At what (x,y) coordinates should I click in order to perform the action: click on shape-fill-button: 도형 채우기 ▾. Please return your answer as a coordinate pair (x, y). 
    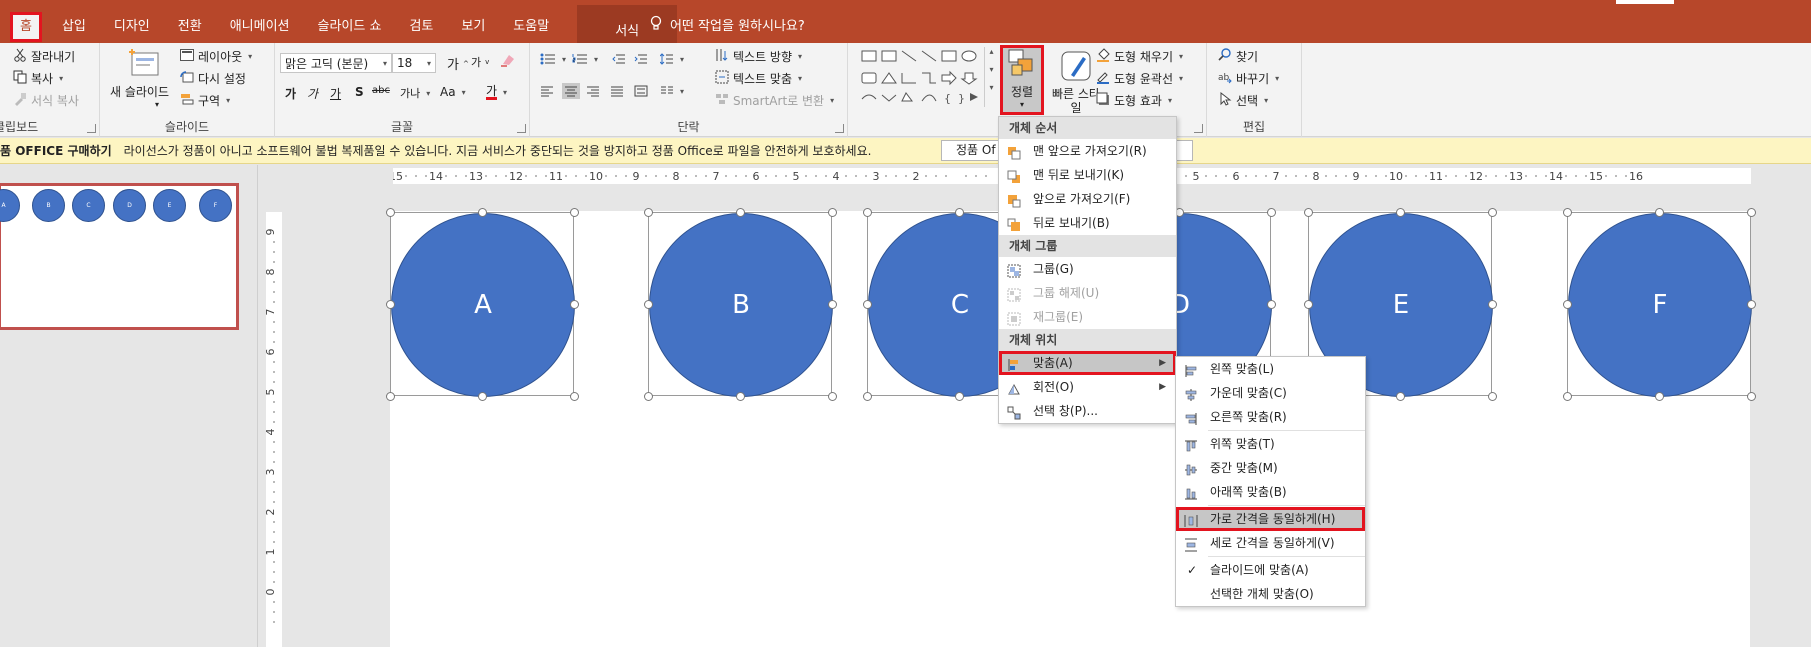
    Looking at the image, I should click on (1139, 56).